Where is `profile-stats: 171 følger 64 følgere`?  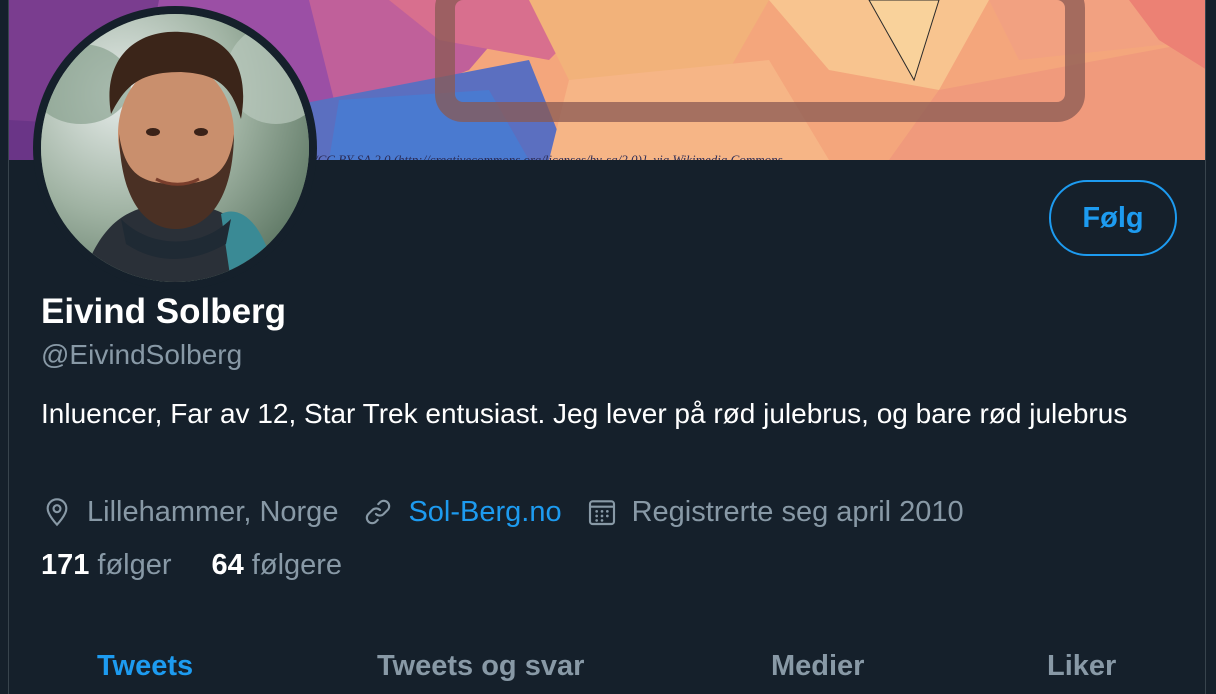
profile-stats: 171 følger 64 følgere is located at coordinates (211, 565).